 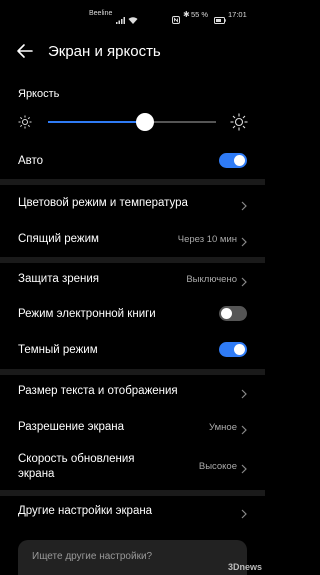 What do you see at coordinates (186, 14) in the screenshot?
I see `bluetooth-icon: ✱` at bounding box center [186, 14].